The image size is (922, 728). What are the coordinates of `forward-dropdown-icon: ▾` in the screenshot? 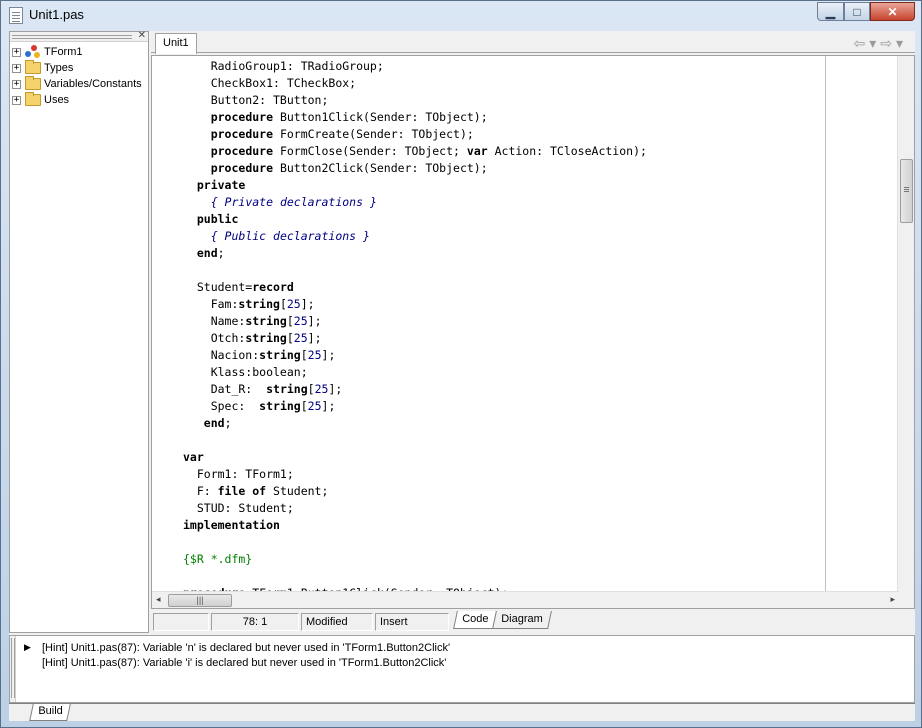 It's located at (899, 43).